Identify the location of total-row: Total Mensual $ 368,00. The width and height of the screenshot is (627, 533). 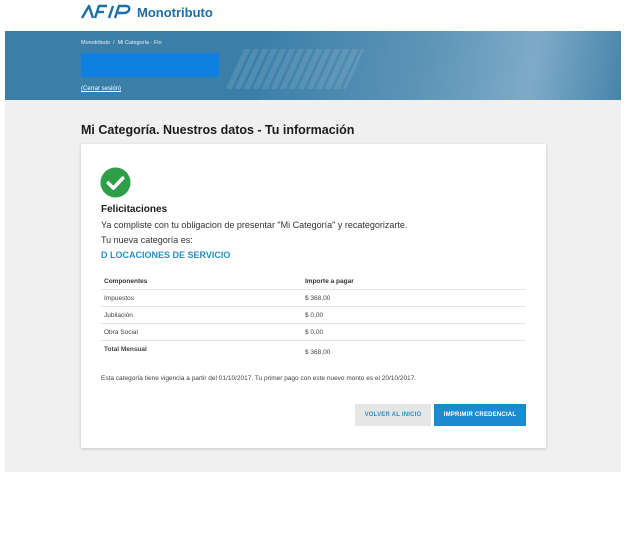
(313, 351).